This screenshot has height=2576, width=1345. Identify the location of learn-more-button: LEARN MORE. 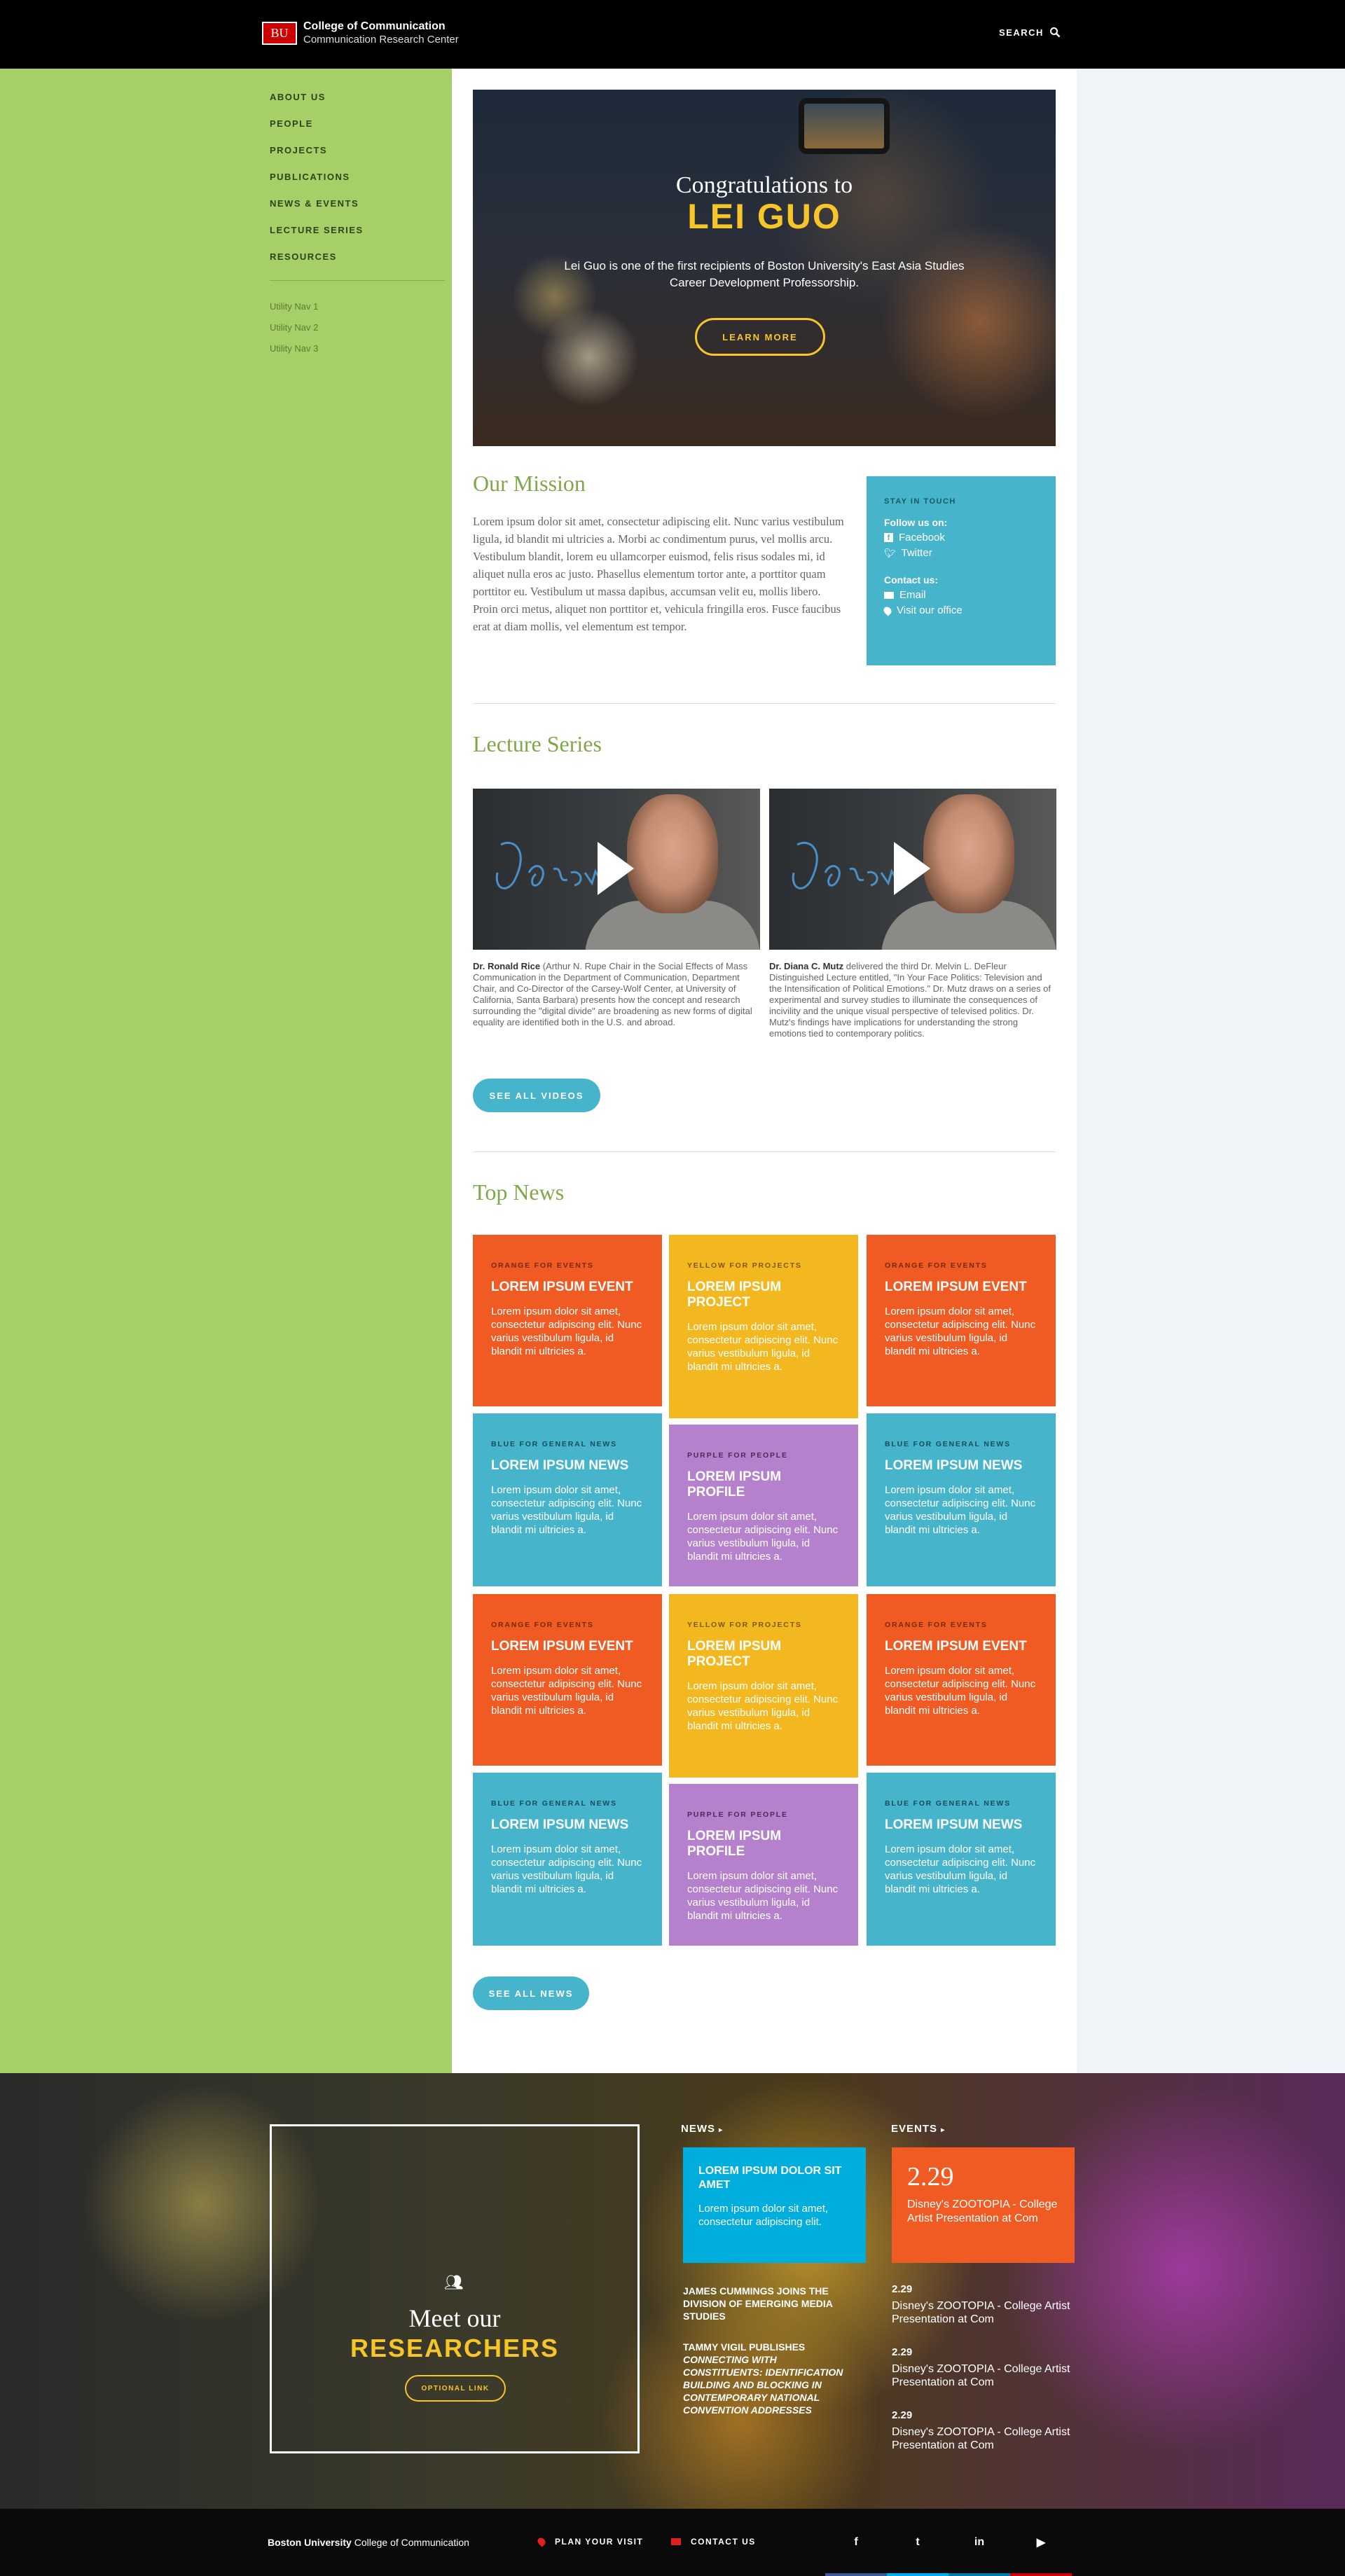
(760, 337).